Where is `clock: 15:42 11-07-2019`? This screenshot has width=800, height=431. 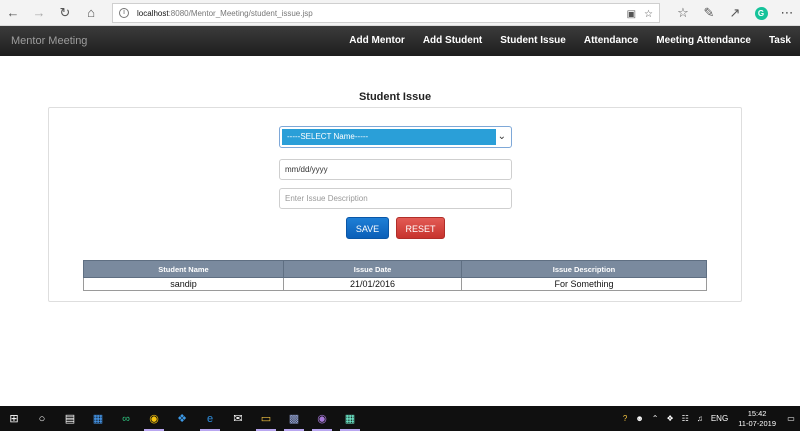 clock: 15:42 11-07-2019 is located at coordinates (757, 419).